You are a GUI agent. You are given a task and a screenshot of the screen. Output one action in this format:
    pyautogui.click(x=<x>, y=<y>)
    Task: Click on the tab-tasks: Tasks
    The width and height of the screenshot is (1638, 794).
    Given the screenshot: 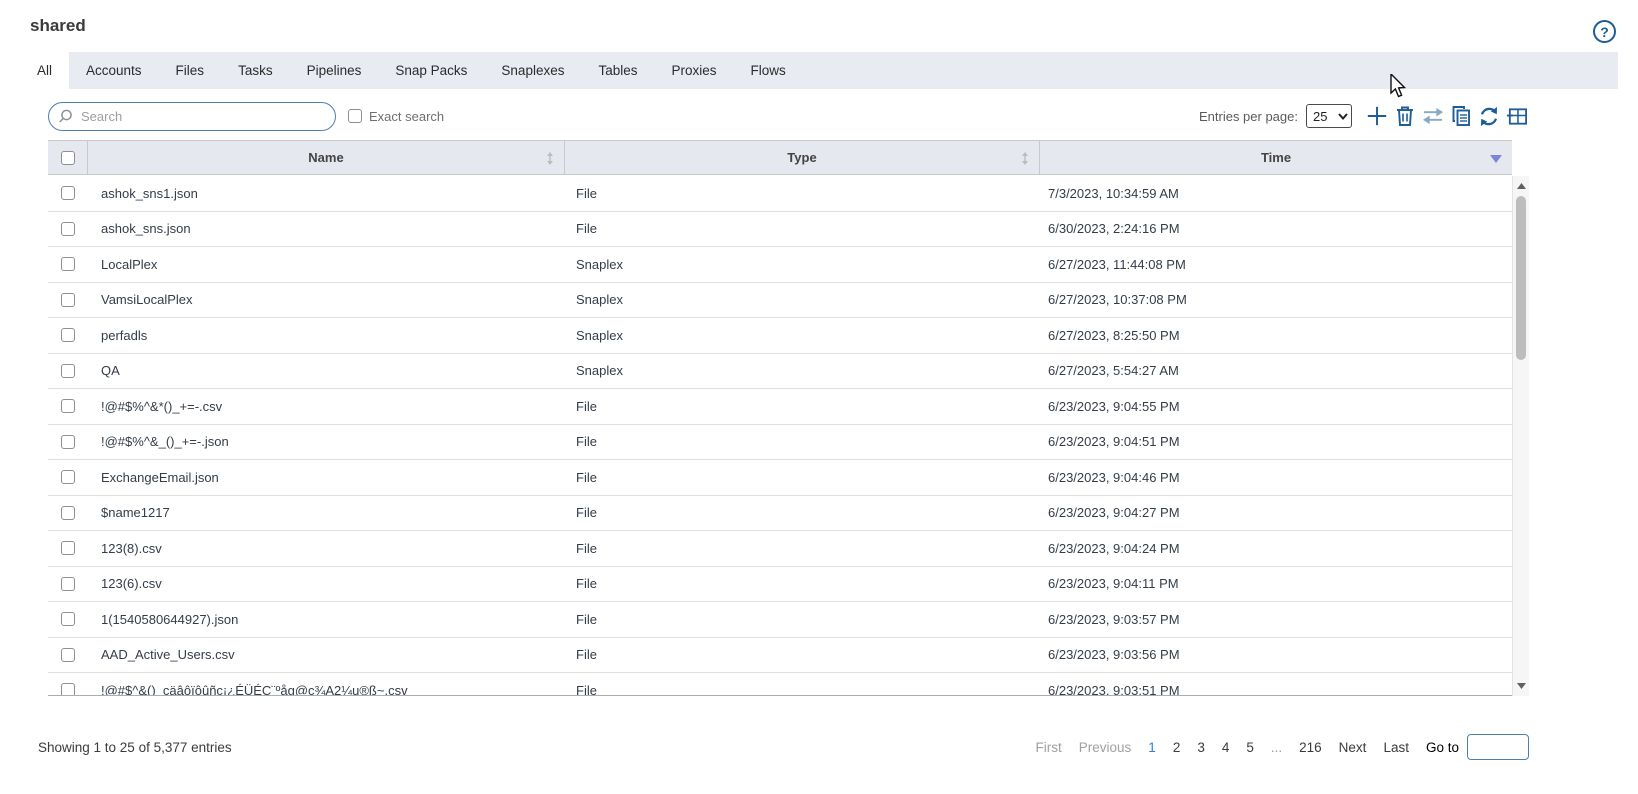 What is the action you would take?
    pyautogui.click(x=255, y=70)
    